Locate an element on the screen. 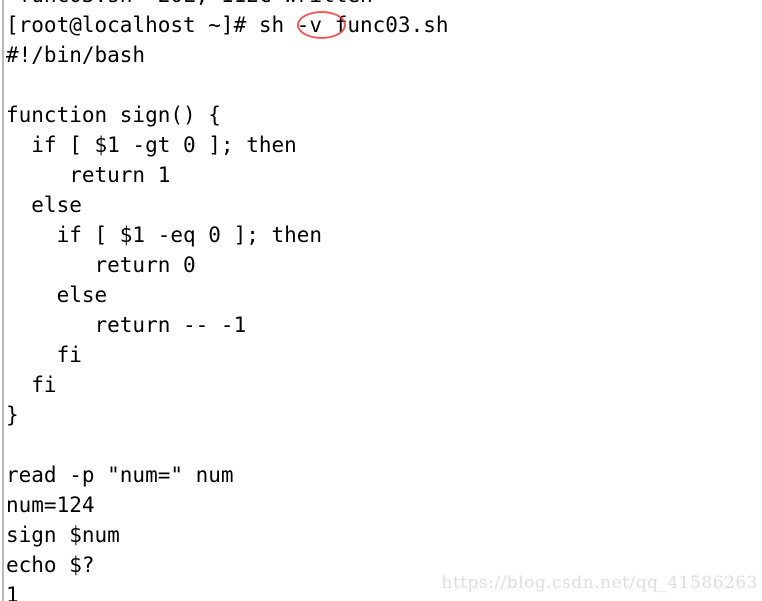 The image size is (762, 601). terminal-line: if [ $1 -eq 0 ]; then is located at coordinates (164, 235).